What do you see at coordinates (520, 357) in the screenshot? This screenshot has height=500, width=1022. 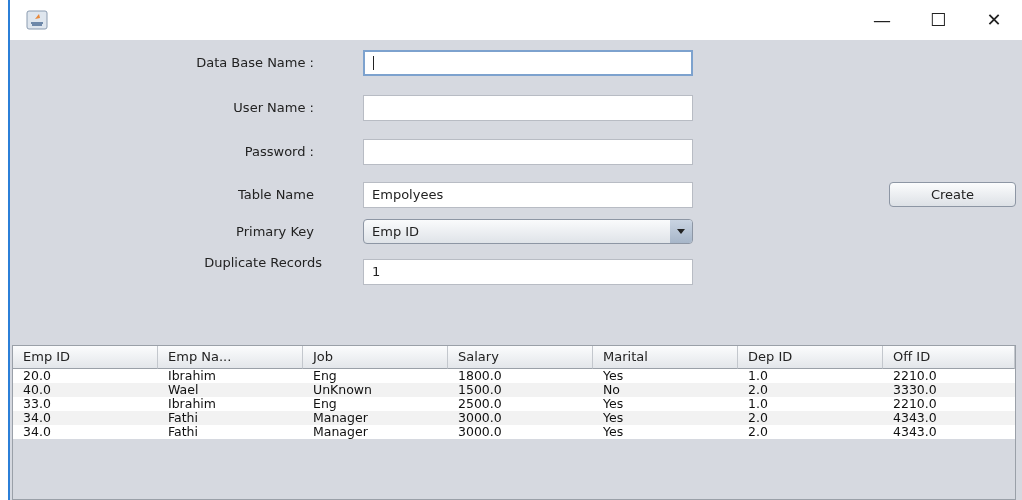 I see `column-header: Salary` at bounding box center [520, 357].